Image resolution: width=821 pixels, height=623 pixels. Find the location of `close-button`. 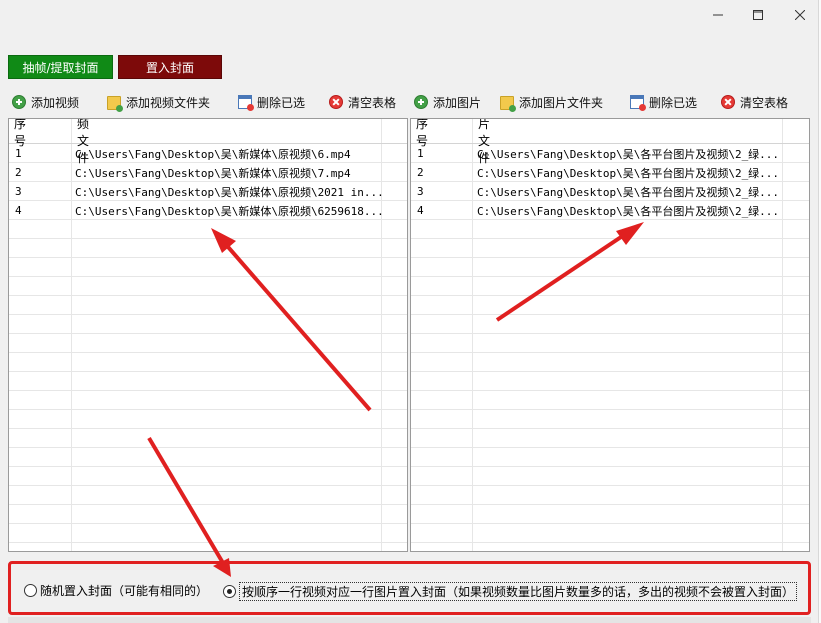

close-button is located at coordinates (800, 15).